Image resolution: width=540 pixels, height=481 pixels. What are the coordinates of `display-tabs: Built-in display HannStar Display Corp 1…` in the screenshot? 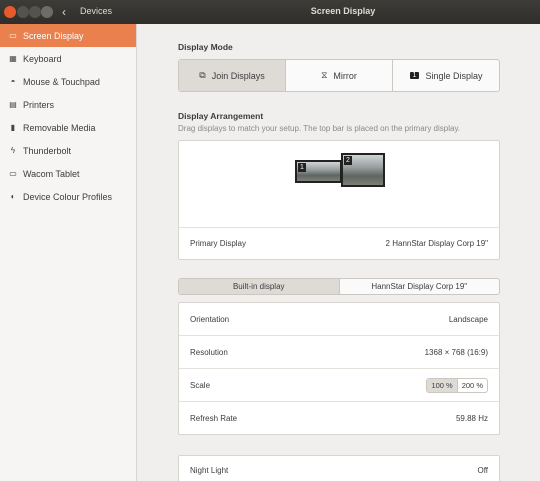 It's located at (339, 286).